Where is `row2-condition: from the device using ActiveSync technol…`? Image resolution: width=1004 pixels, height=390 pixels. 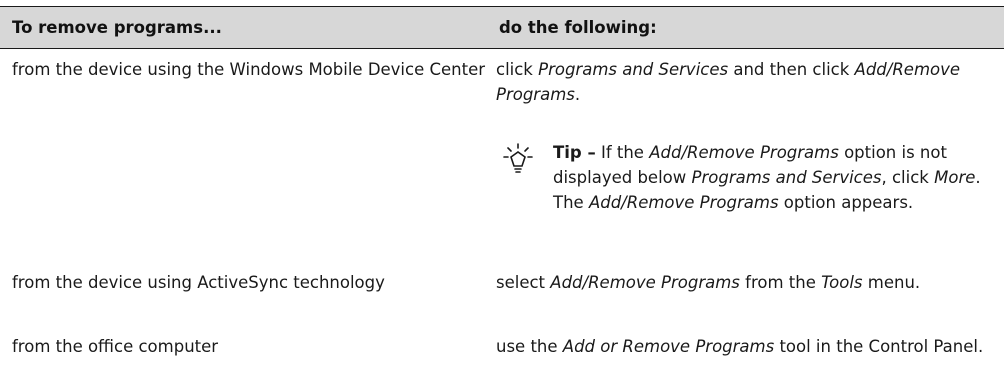
row2-condition: from the device using ActiveSync technol… is located at coordinates (198, 282).